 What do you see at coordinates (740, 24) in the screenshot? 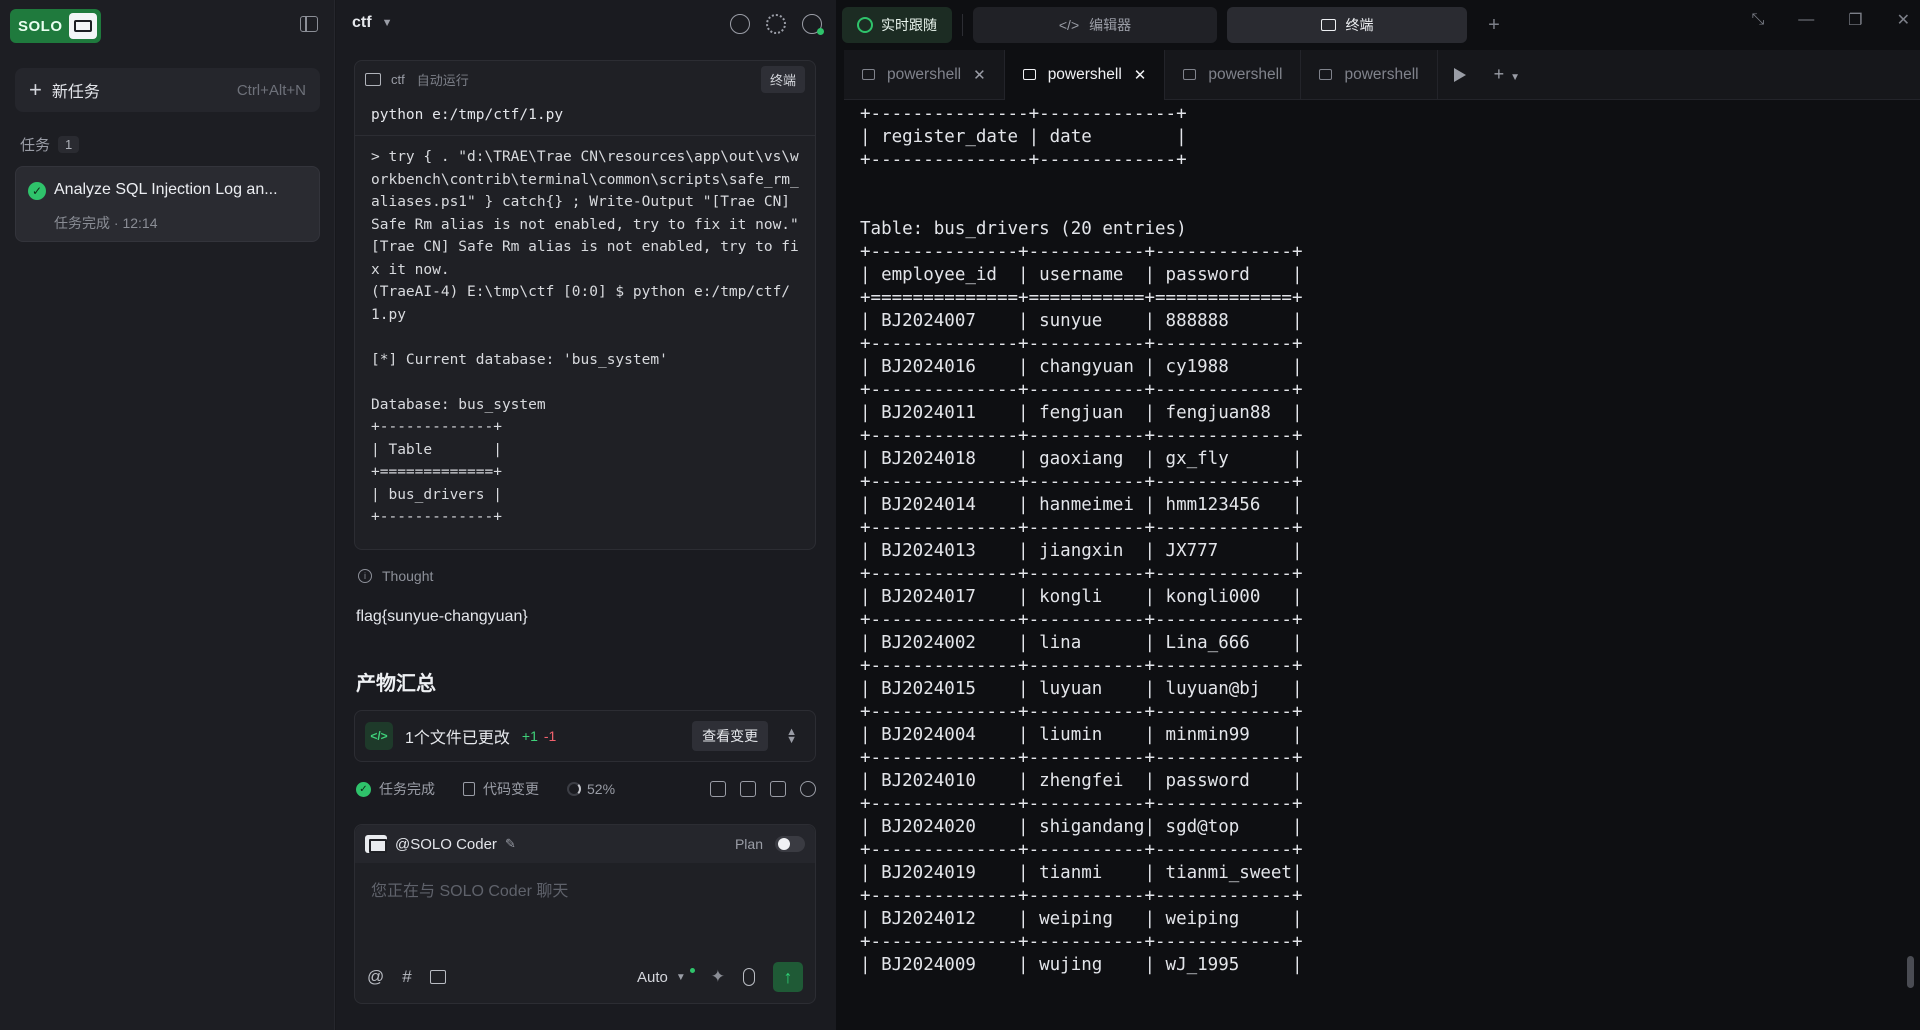
I see `new-chat-icon` at bounding box center [740, 24].